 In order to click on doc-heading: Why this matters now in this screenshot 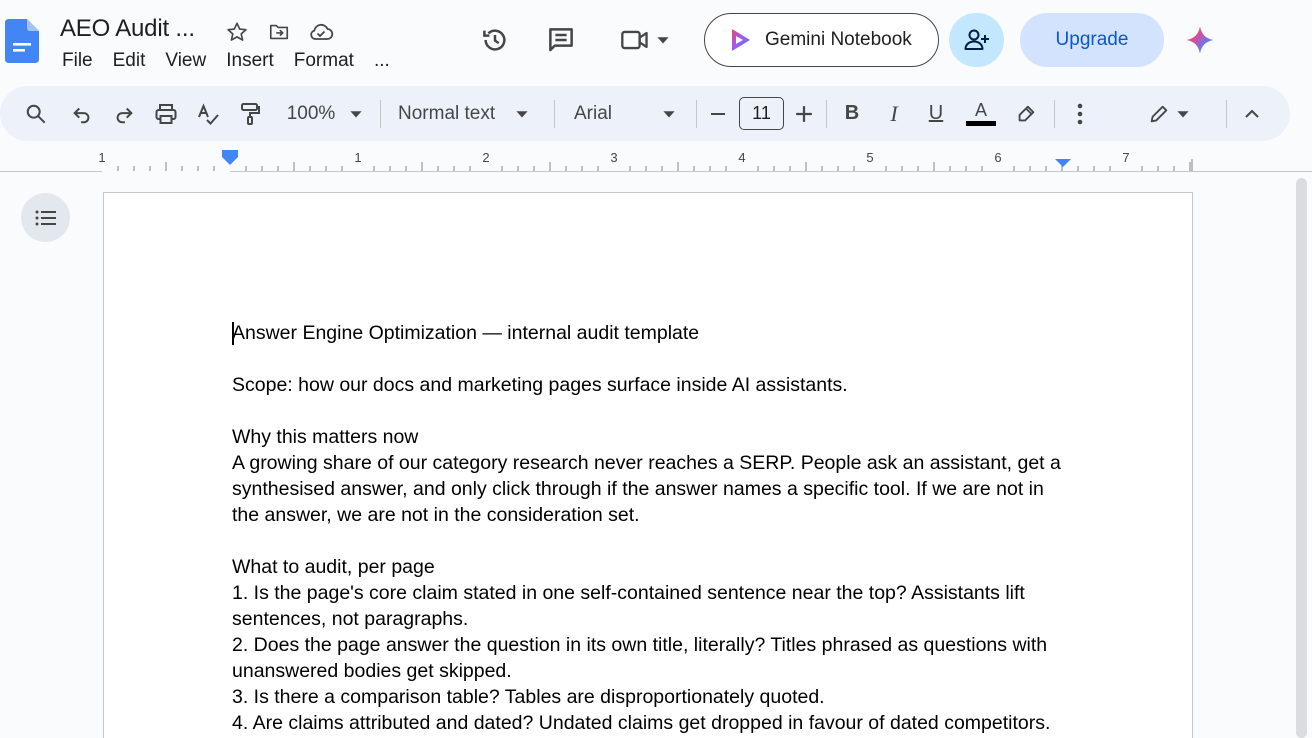, I will do `click(325, 437)`.